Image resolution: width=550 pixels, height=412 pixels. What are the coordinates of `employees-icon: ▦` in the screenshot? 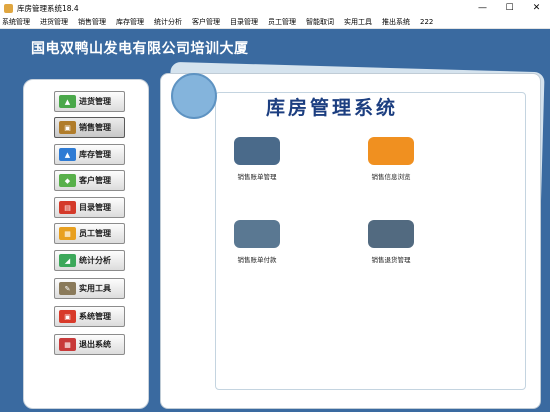 It's located at (67, 233).